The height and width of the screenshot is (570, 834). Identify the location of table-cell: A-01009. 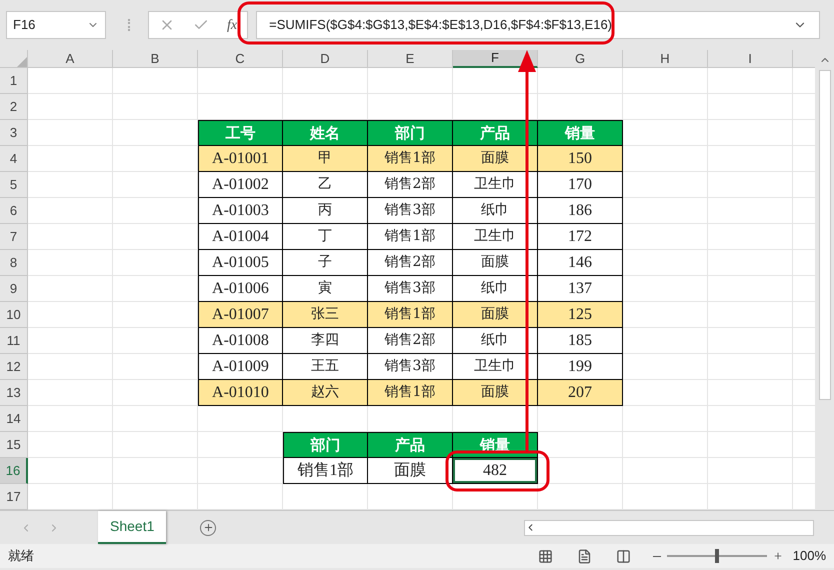
(240, 367).